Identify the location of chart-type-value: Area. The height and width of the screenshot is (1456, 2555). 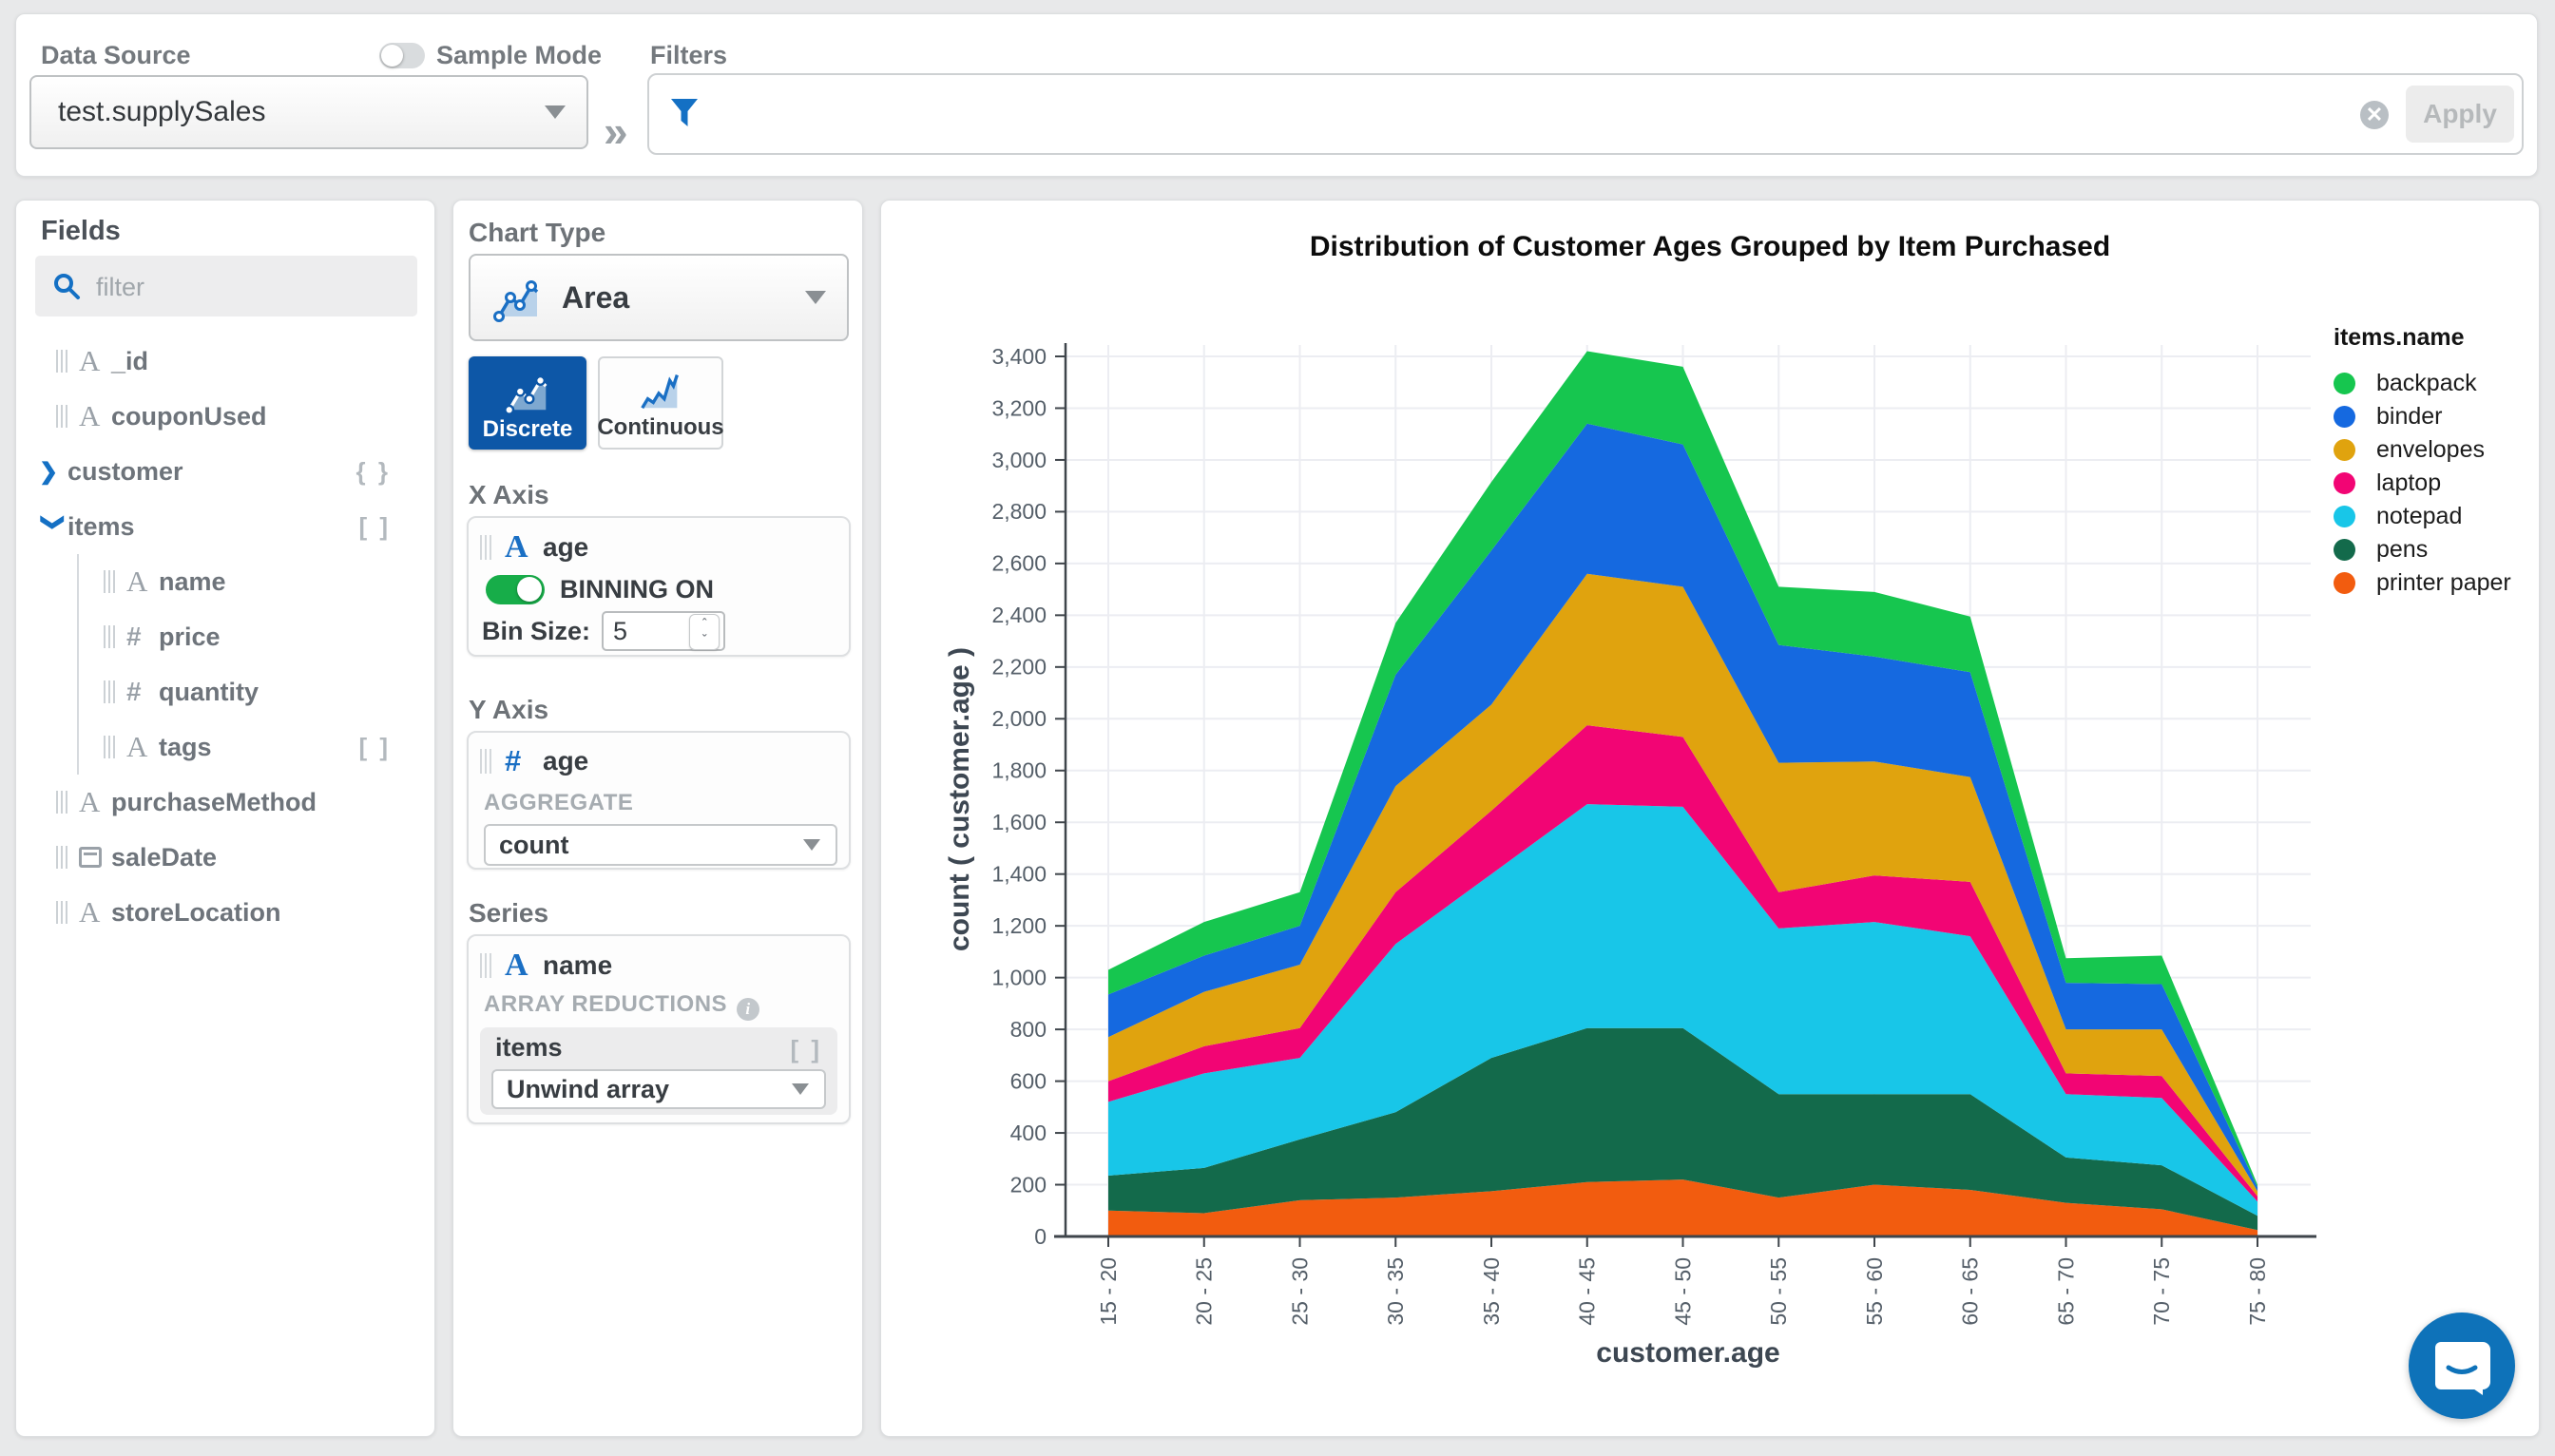
(596, 297).